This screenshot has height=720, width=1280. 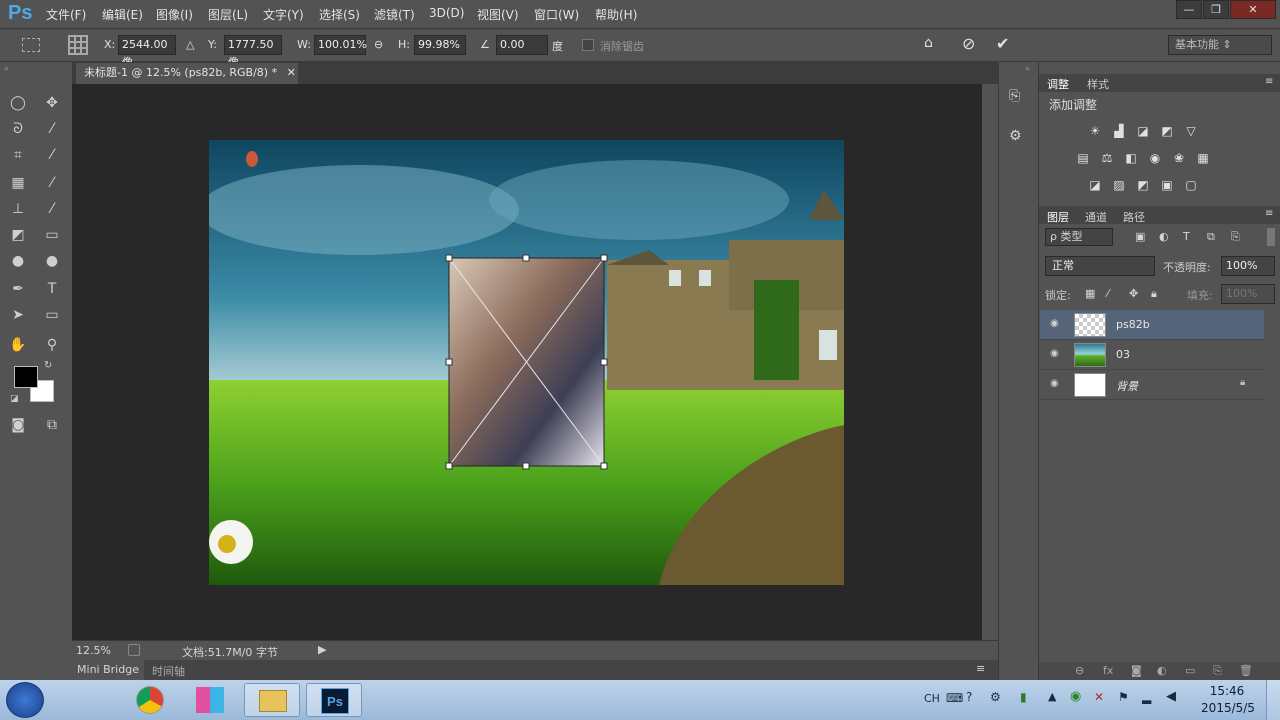 I want to click on opacity-field: 100%, so click(x=1248, y=266).